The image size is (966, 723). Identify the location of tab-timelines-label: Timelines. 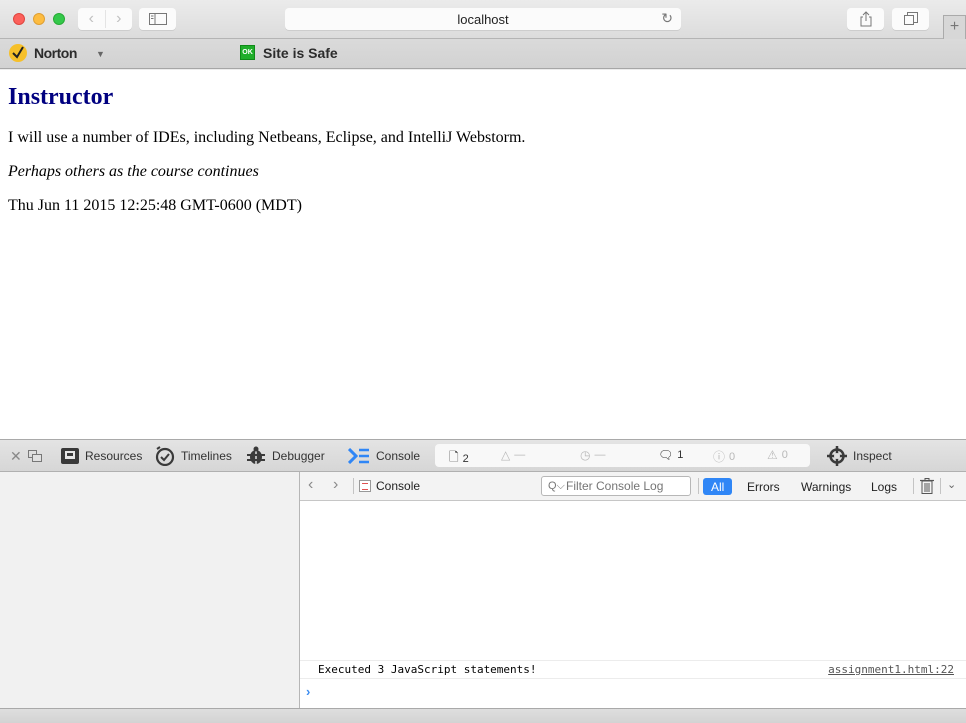
(206, 456).